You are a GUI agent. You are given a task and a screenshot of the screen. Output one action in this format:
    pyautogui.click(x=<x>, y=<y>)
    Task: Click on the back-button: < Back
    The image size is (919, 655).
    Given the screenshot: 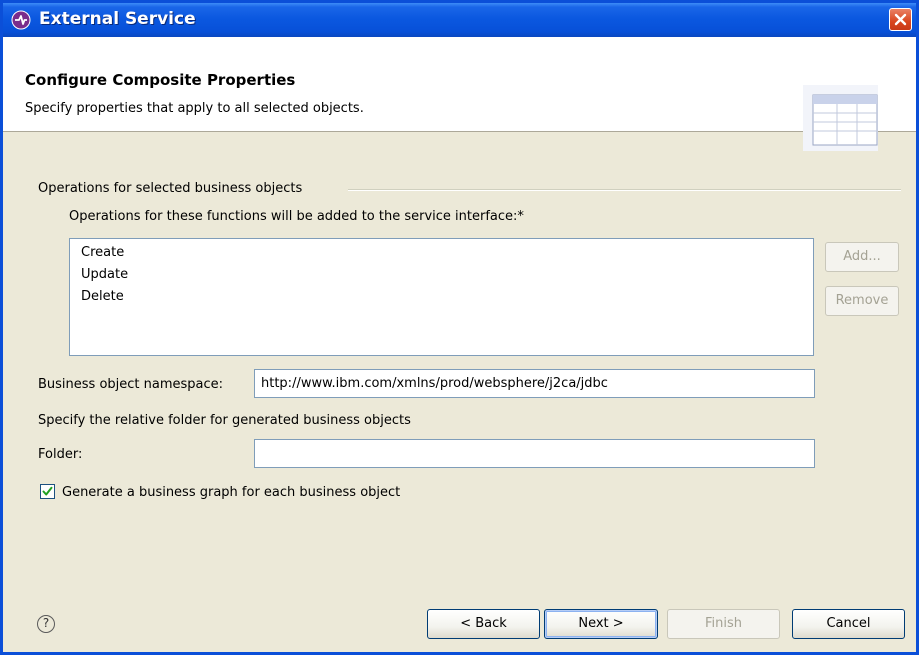 What is the action you would take?
    pyautogui.click(x=483, y=624)
    